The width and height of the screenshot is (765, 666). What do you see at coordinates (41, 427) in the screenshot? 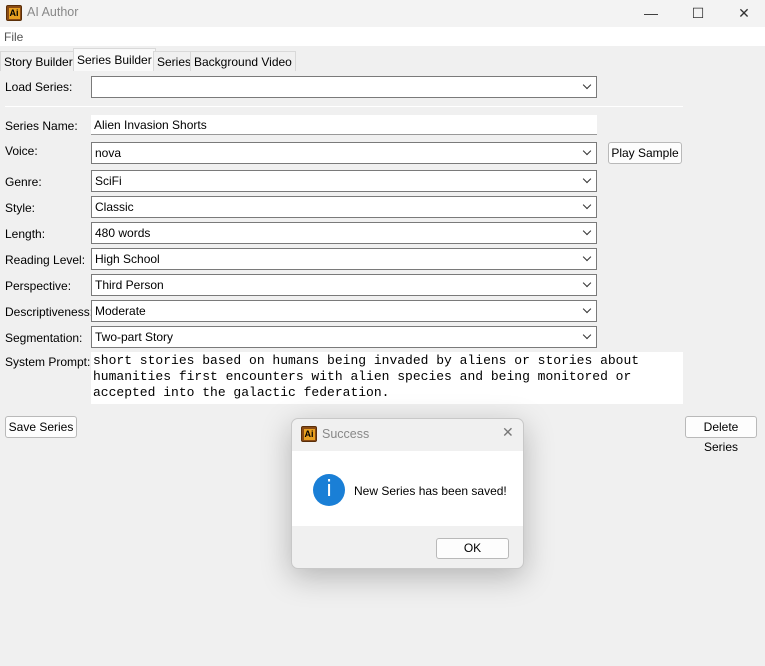
I see `save-series-button: Save Series` at bounding box center [41, 427].